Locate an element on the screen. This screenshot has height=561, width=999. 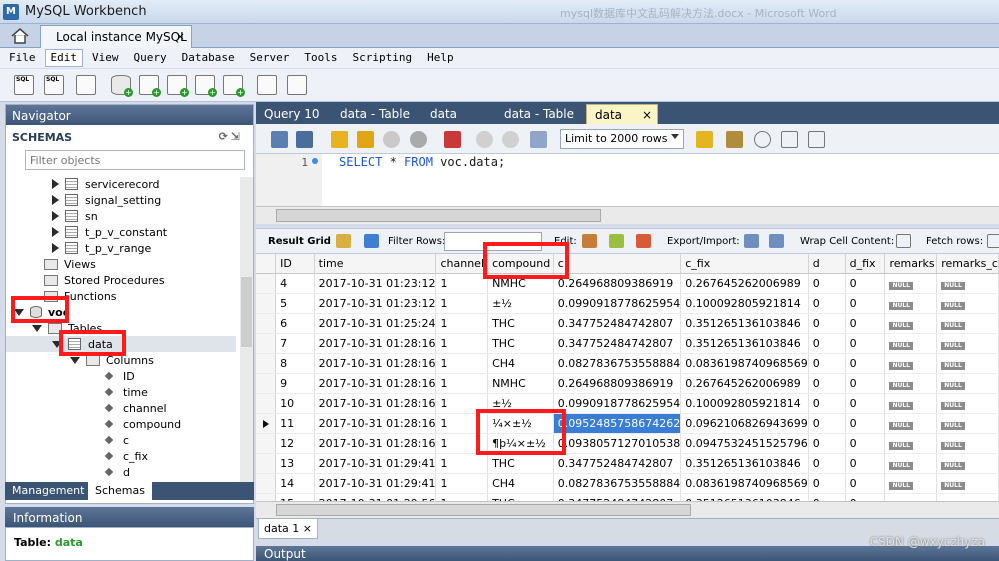
scrollbar-thumb is located at coordinates (438, 215).